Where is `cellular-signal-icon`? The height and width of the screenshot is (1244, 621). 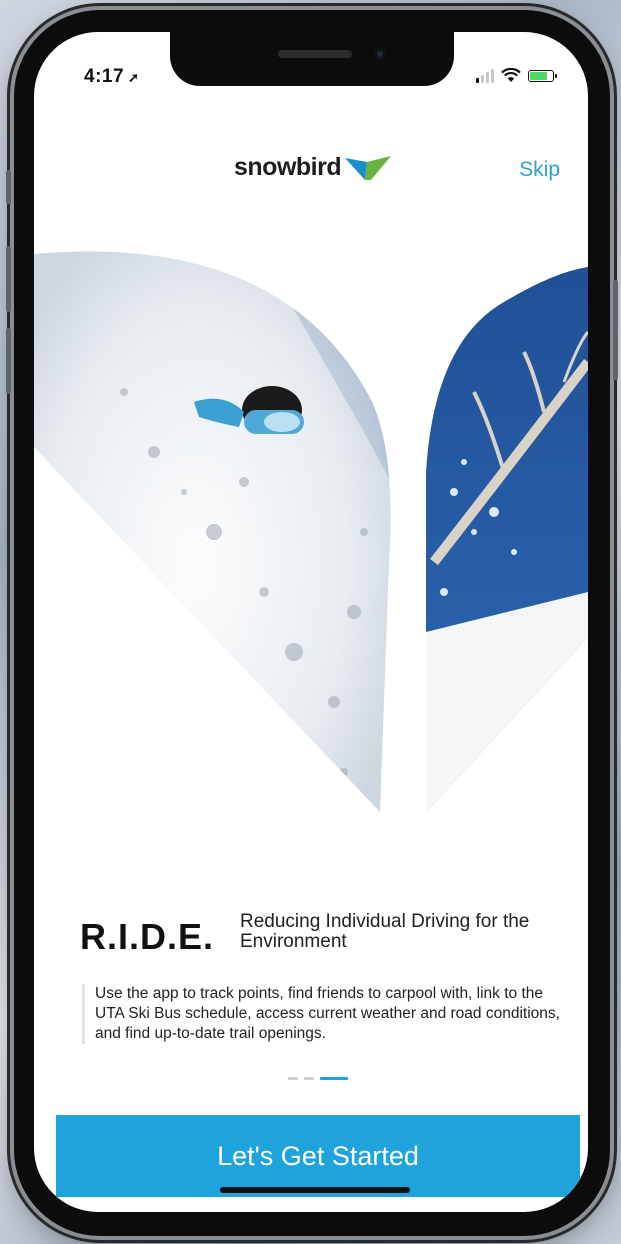
cellular-signal-icon is located at coordinates (485, 75).